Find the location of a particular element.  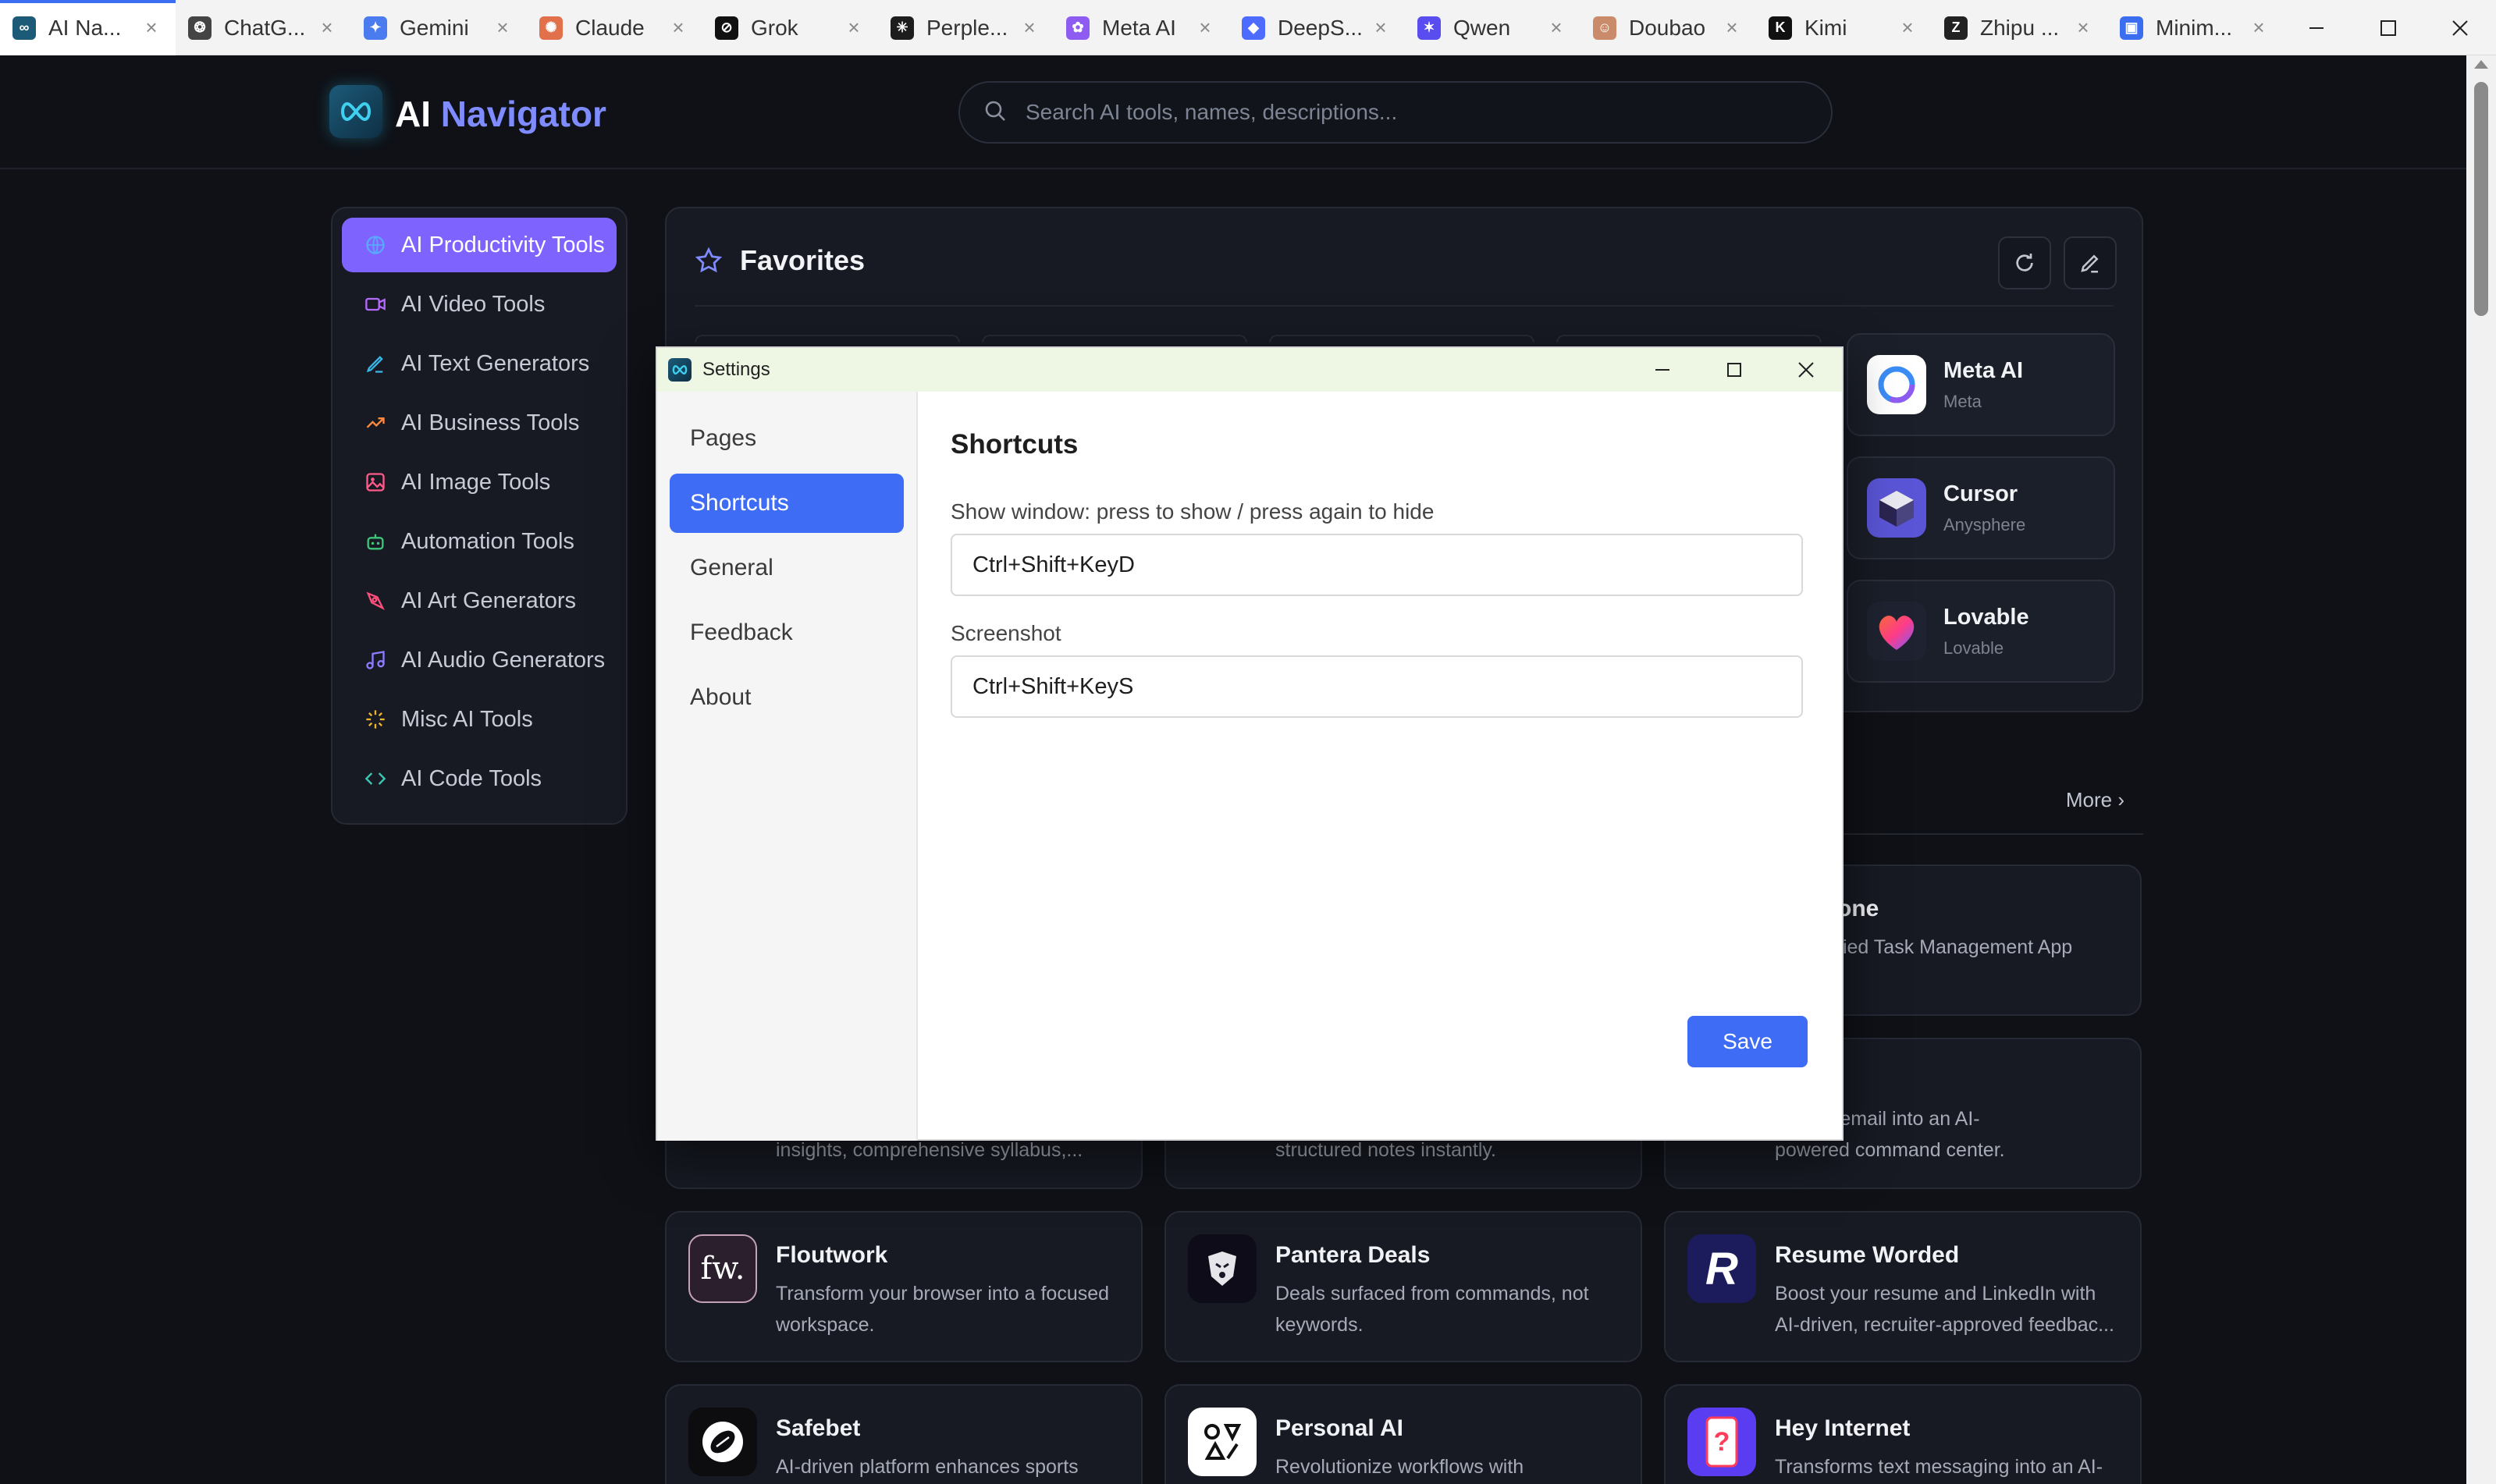

browser-tab: ❂ ChatG... × is located at coordinates (263, 27).